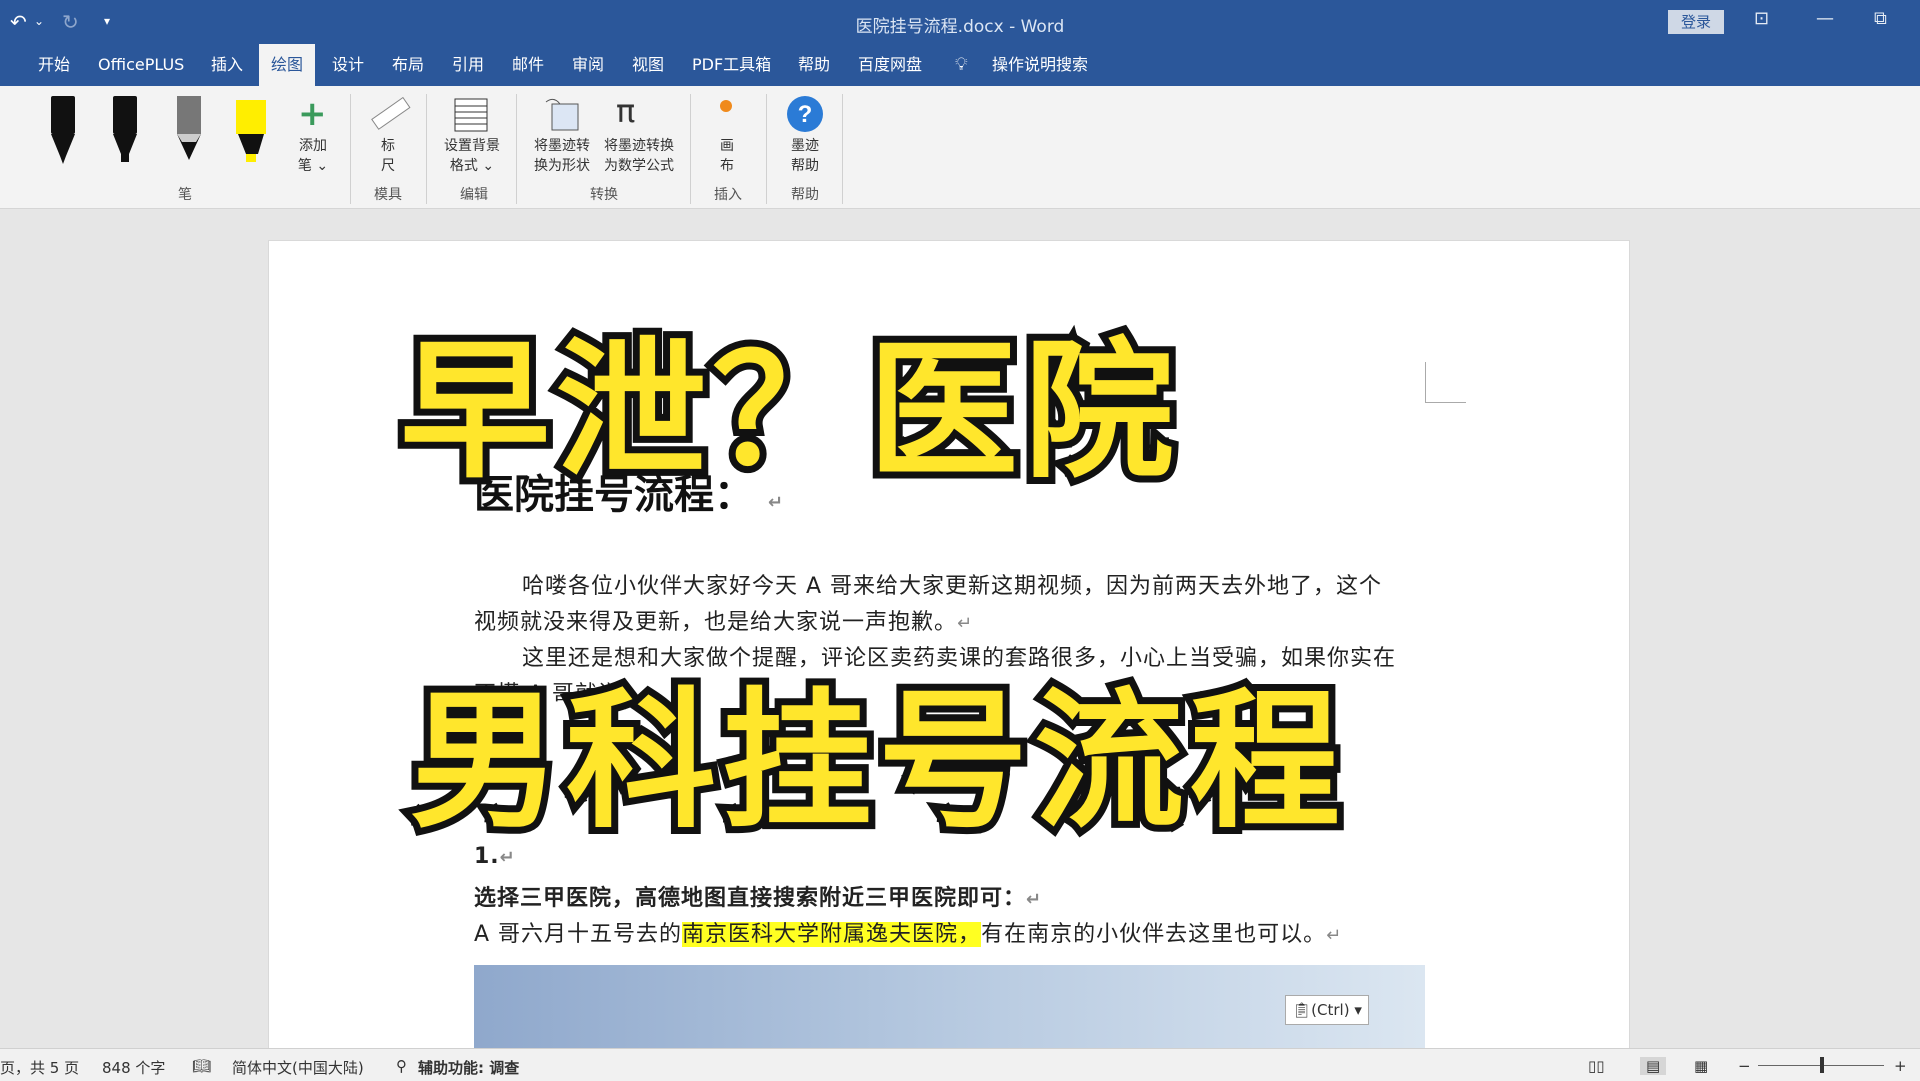 The width and height of the screenshot is (1920, 1081). I want to click on ink-to-shape-label-1: 将墨迹转, so click(562, 146).